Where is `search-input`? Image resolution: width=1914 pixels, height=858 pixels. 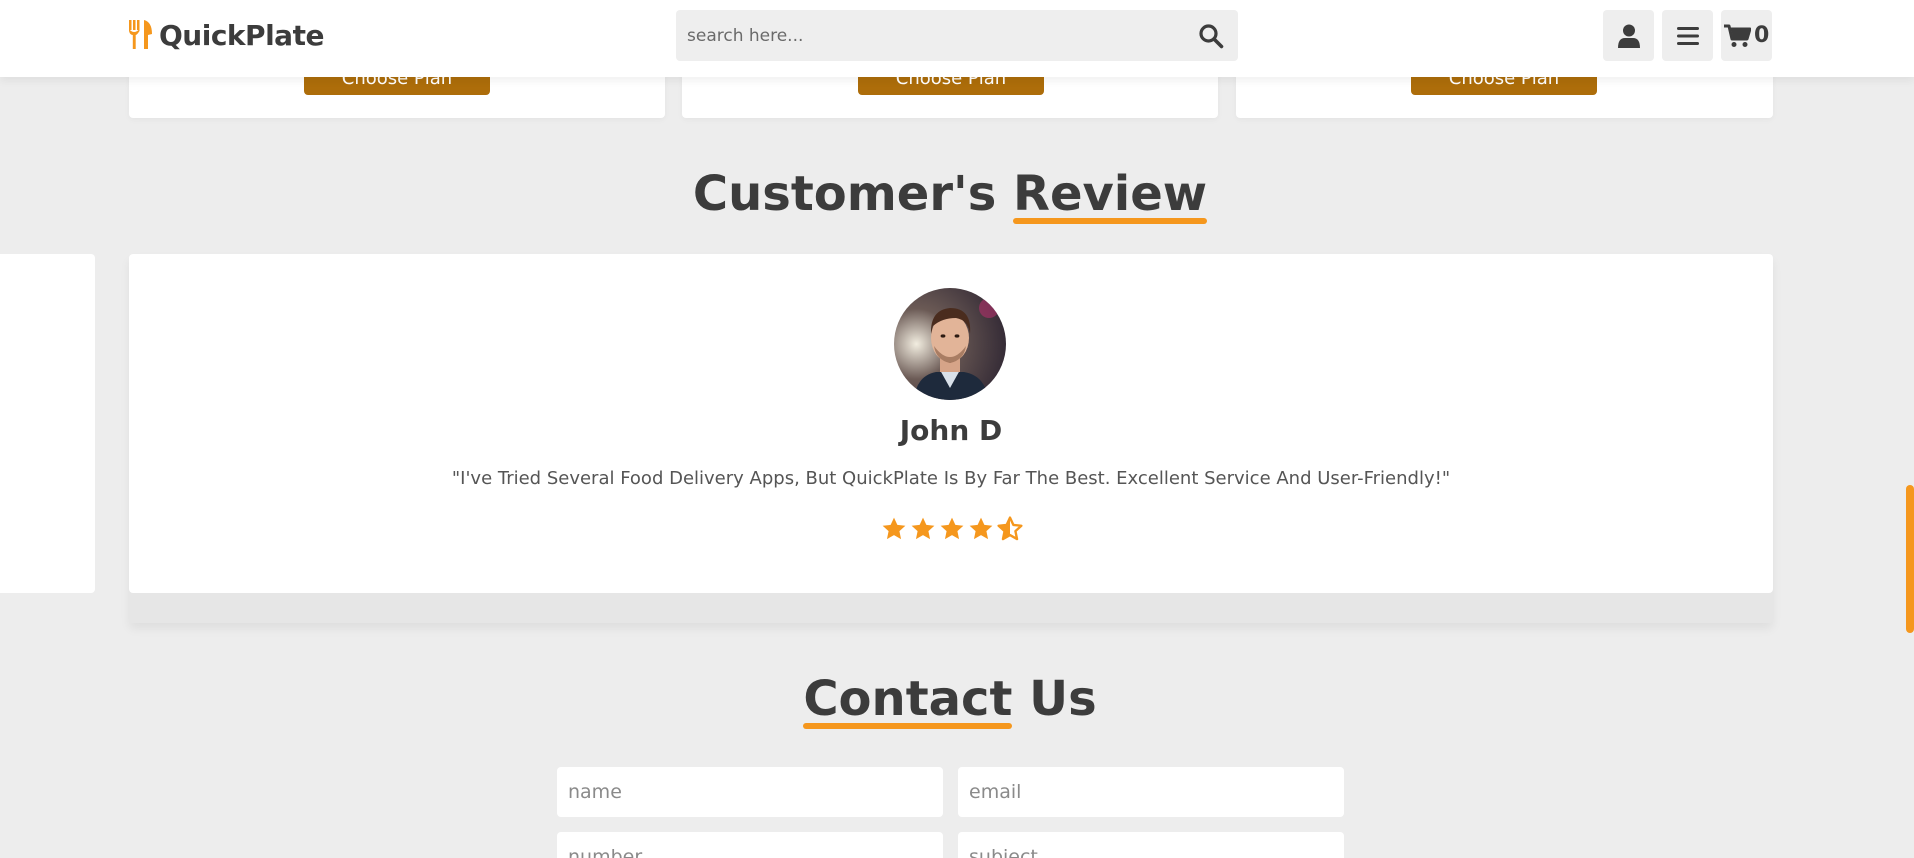 search-input is located at coordinates (926, 35).